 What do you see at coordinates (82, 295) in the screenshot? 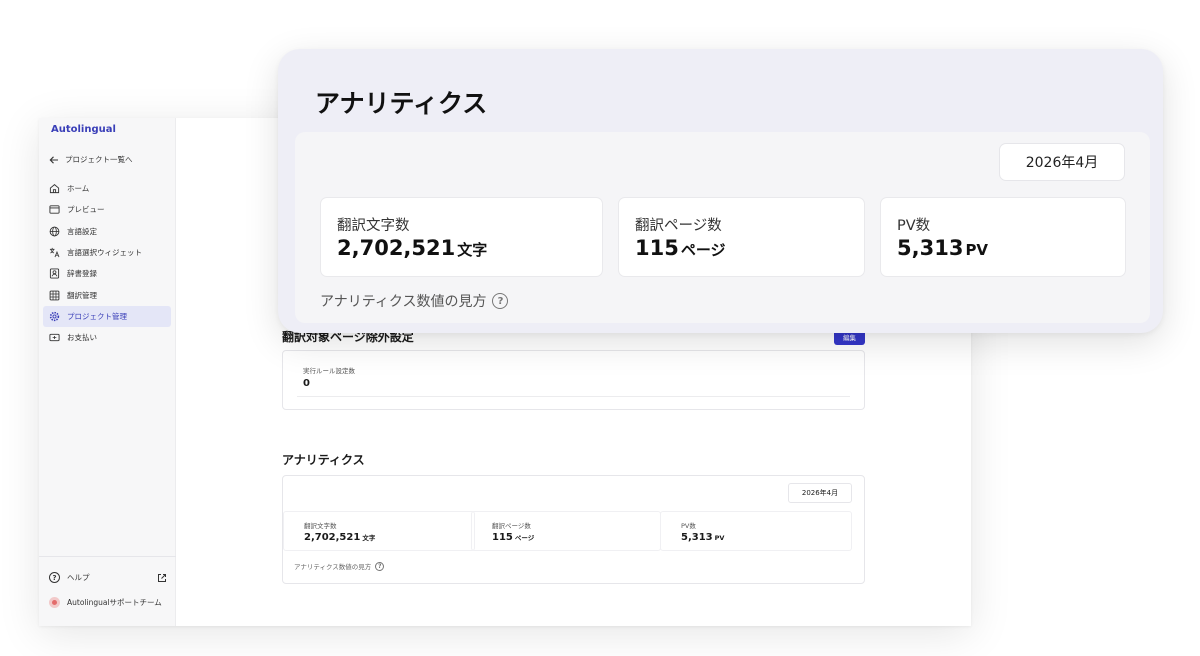
I see `sidebar-item-label: 翻訳管理` at bounding box center [82, 295].